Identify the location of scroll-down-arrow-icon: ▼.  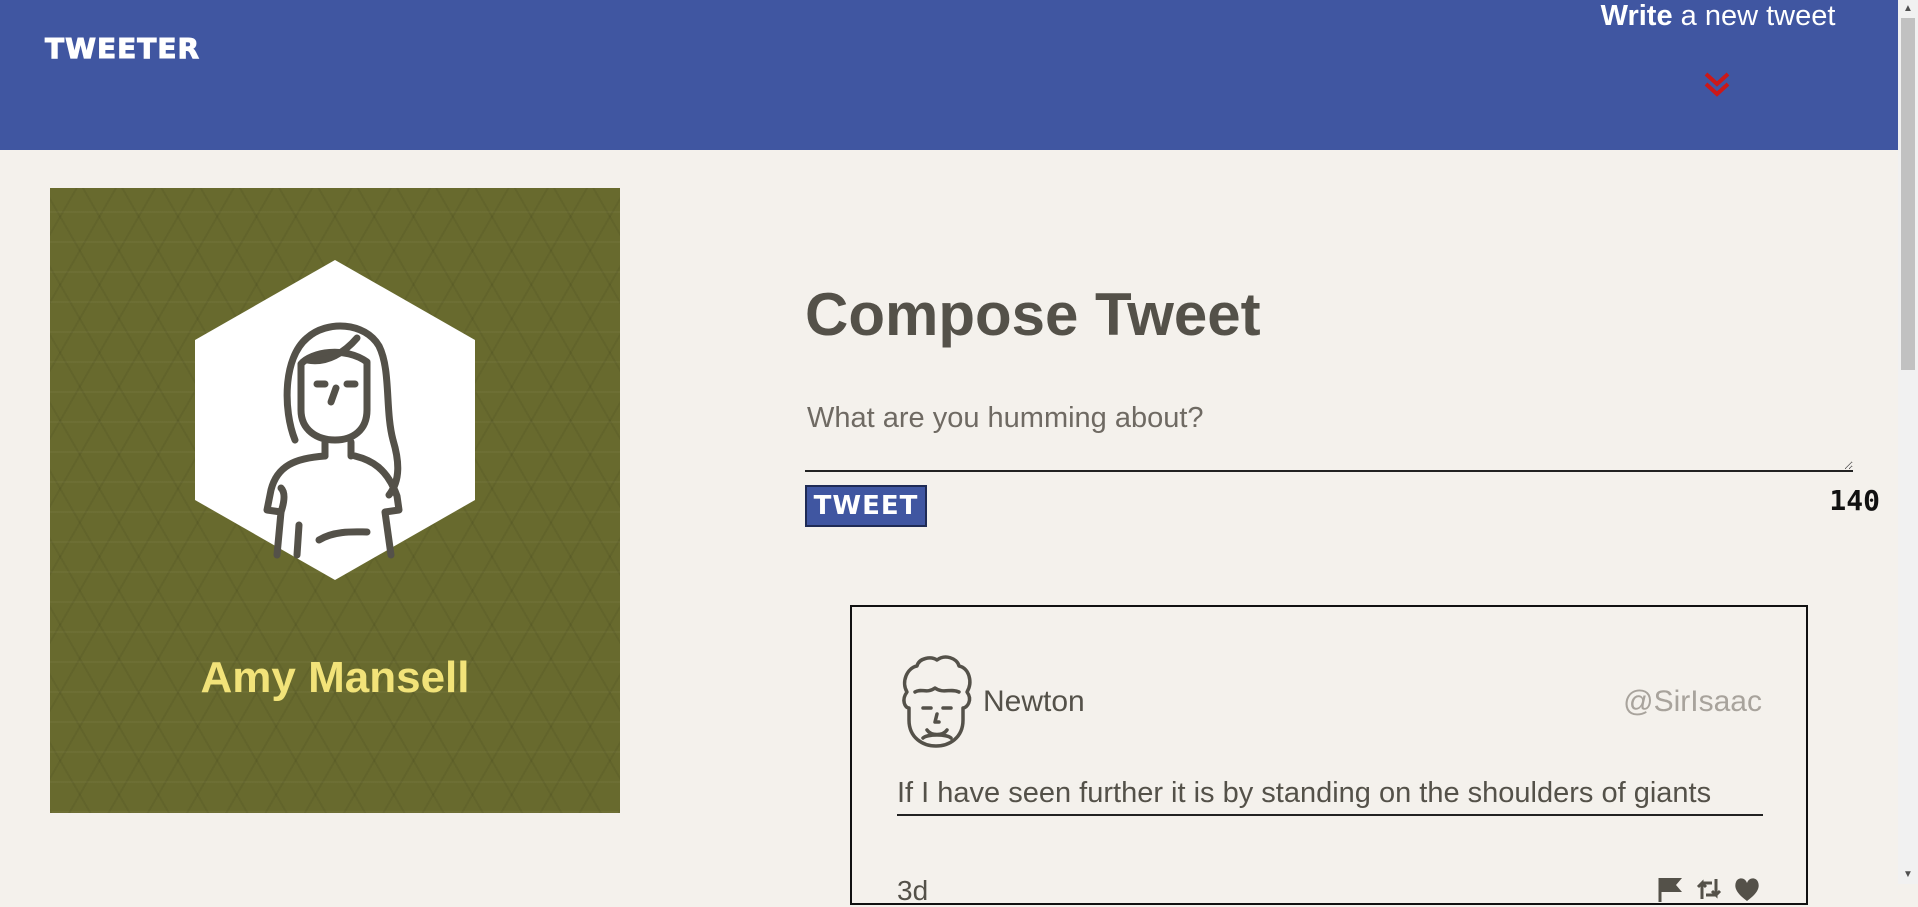
(1908, 875).